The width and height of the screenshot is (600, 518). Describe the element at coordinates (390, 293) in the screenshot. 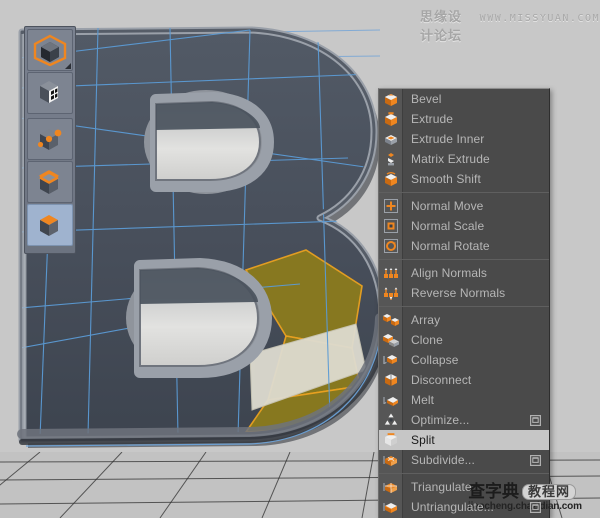

I see `reverse-normals-icon` at that location.